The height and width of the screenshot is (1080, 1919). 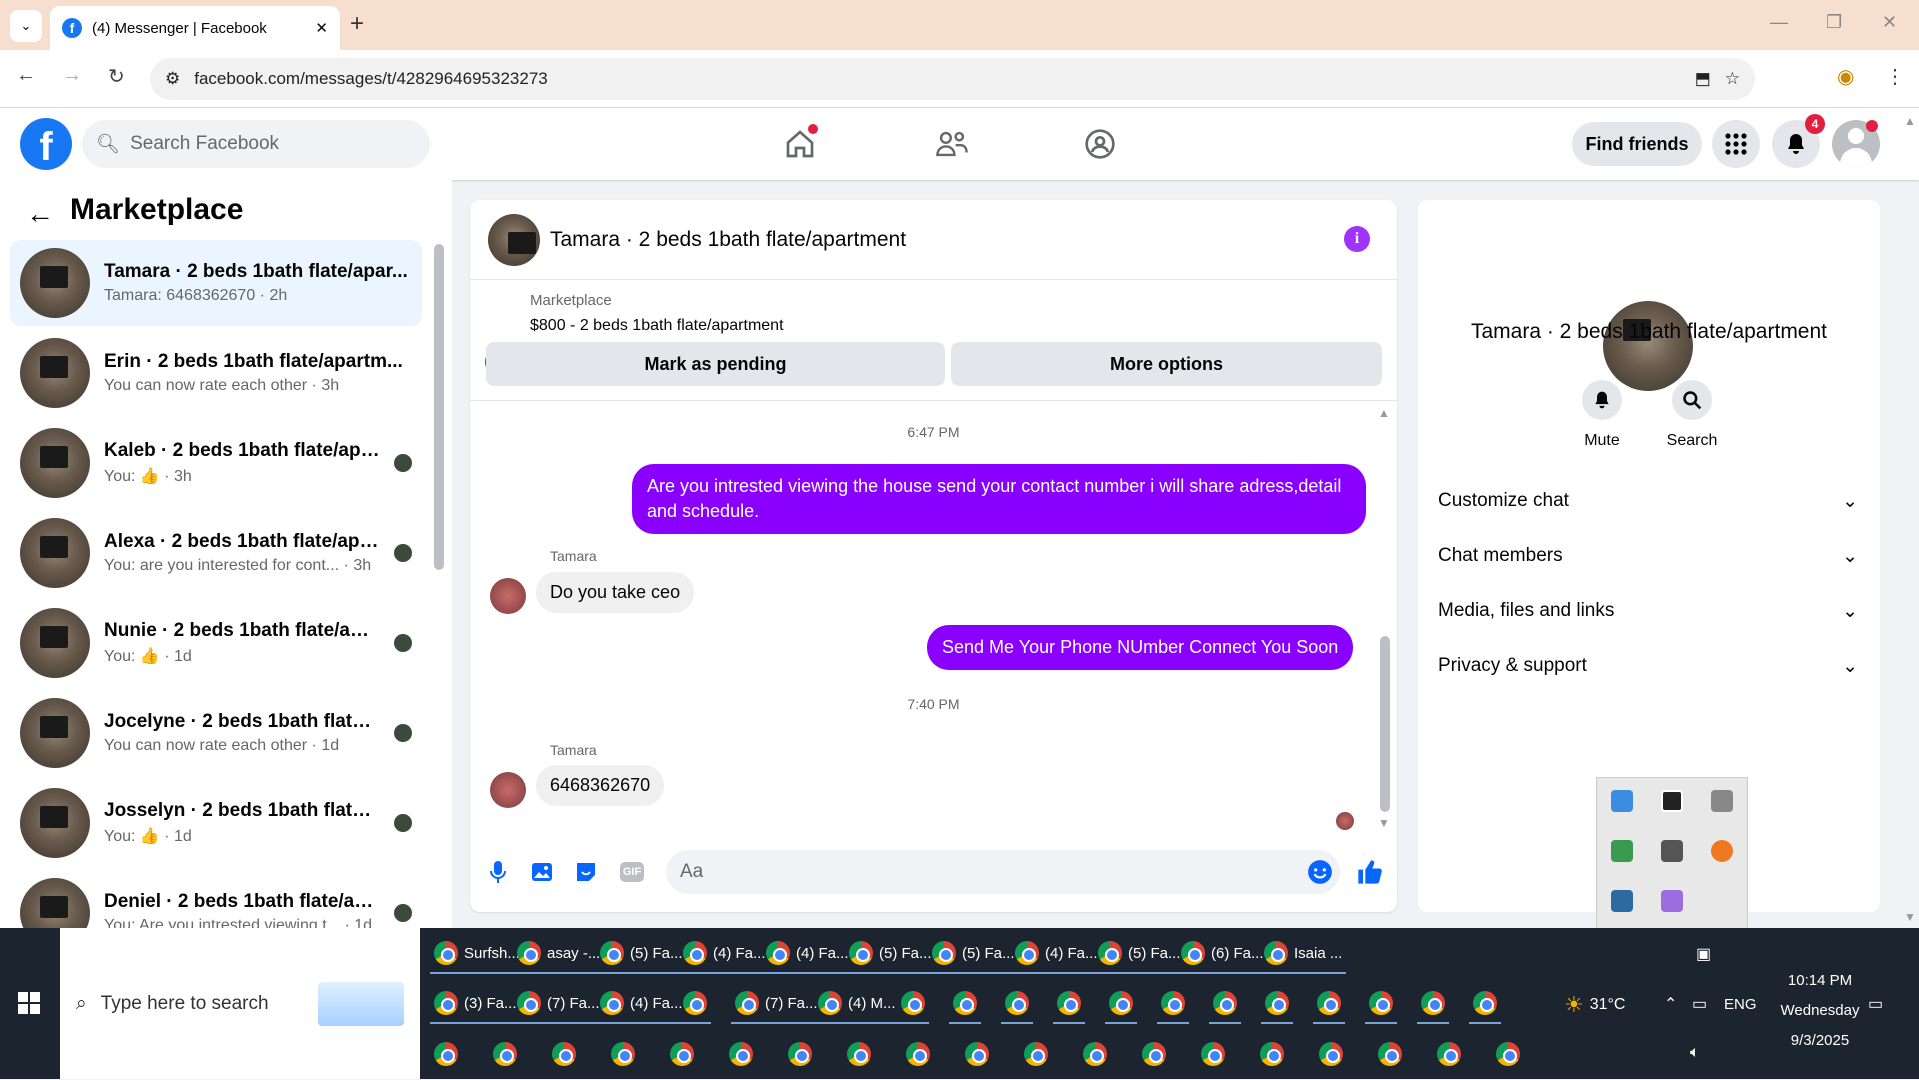 What do you see at coordinates (1602, 400) in the screenshot?
I see `mute-bell-icon` at bounding box center [1602, 400].